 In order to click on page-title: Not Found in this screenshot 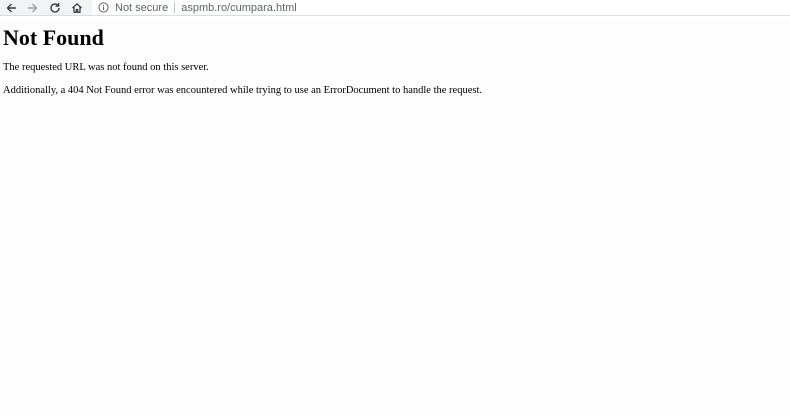, I will do `click(53, 37)`.